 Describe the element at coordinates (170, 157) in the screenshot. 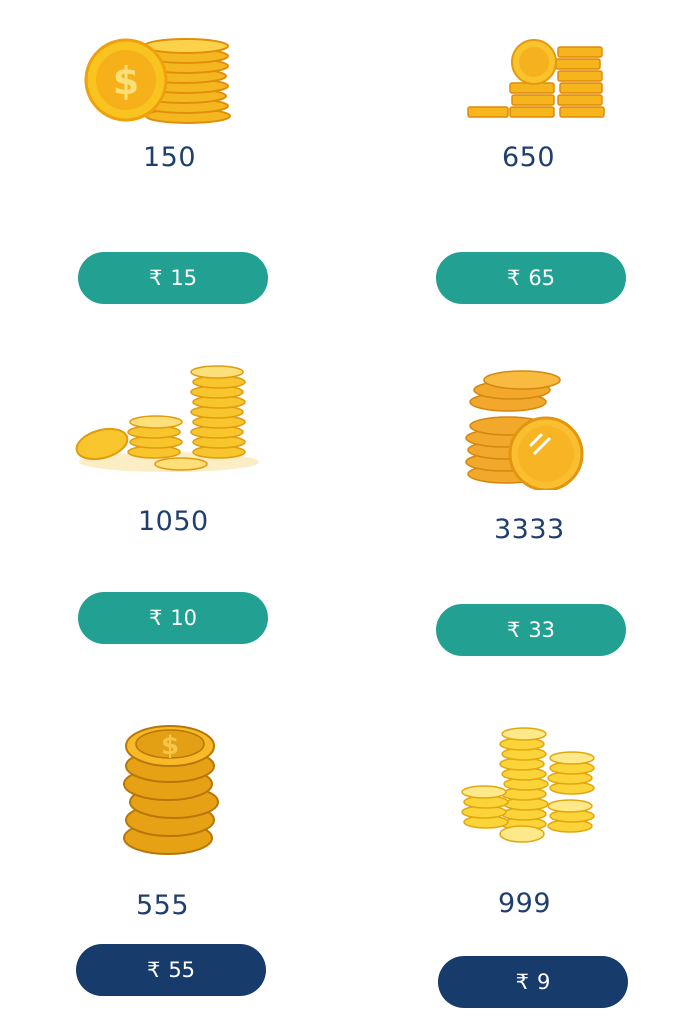

I see `coin-amount: 150` at that location.